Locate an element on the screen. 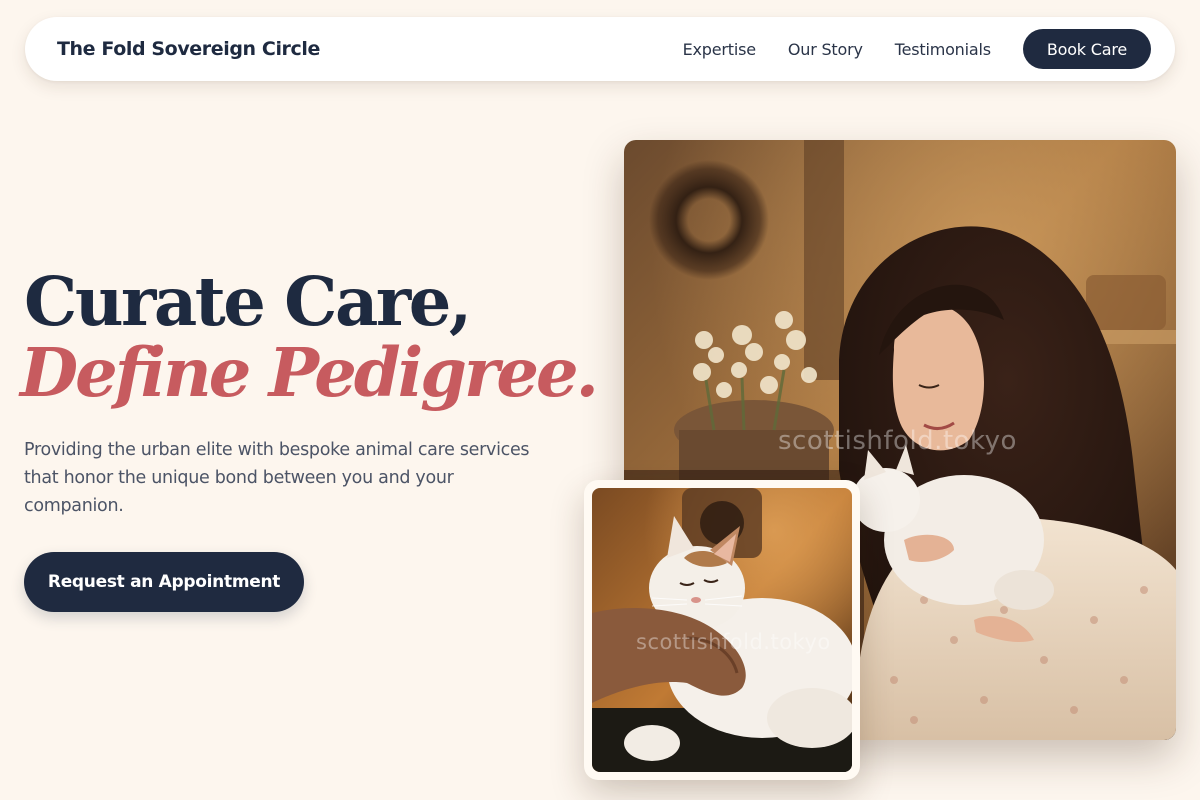 The width and height of the screenshot is (1200, 800). hero-title: Curate Care, Define Pedigree. is located at coordinates (309, 334).